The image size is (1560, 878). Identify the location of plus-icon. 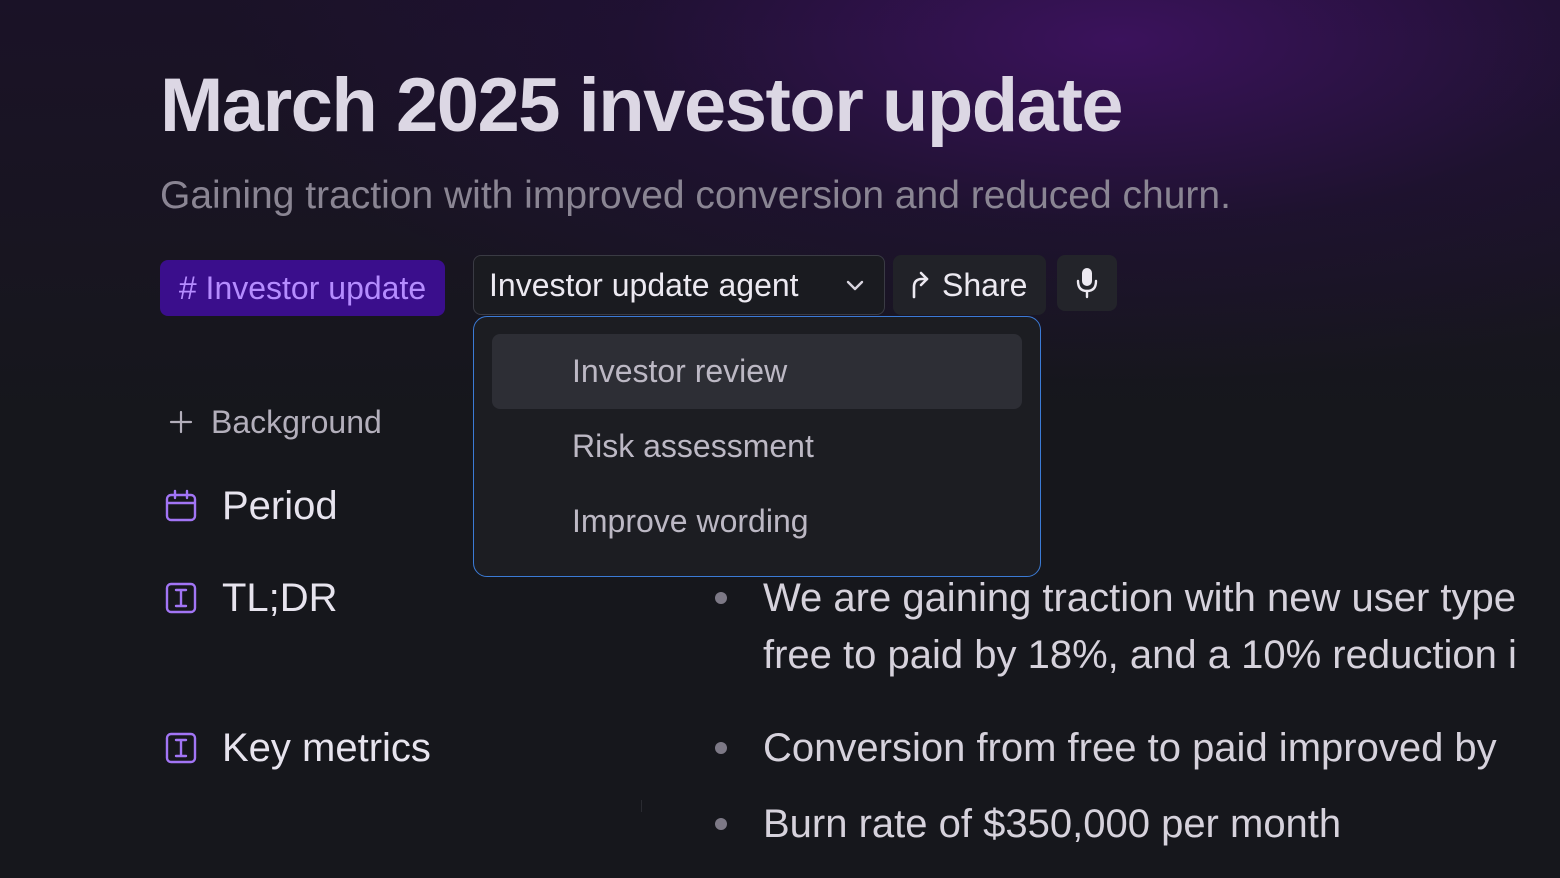
(181, 422).